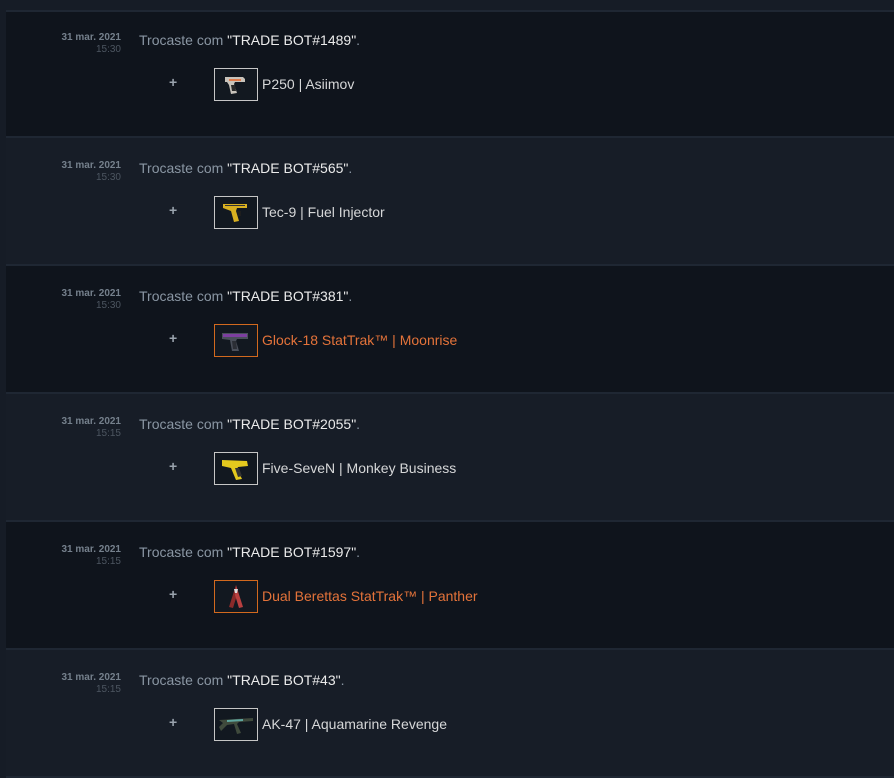 The width and height of the screenshot is (894, 778). I want to click on trade-description: Trocaste com "TRADE BOT#43"., so click(241, 680).